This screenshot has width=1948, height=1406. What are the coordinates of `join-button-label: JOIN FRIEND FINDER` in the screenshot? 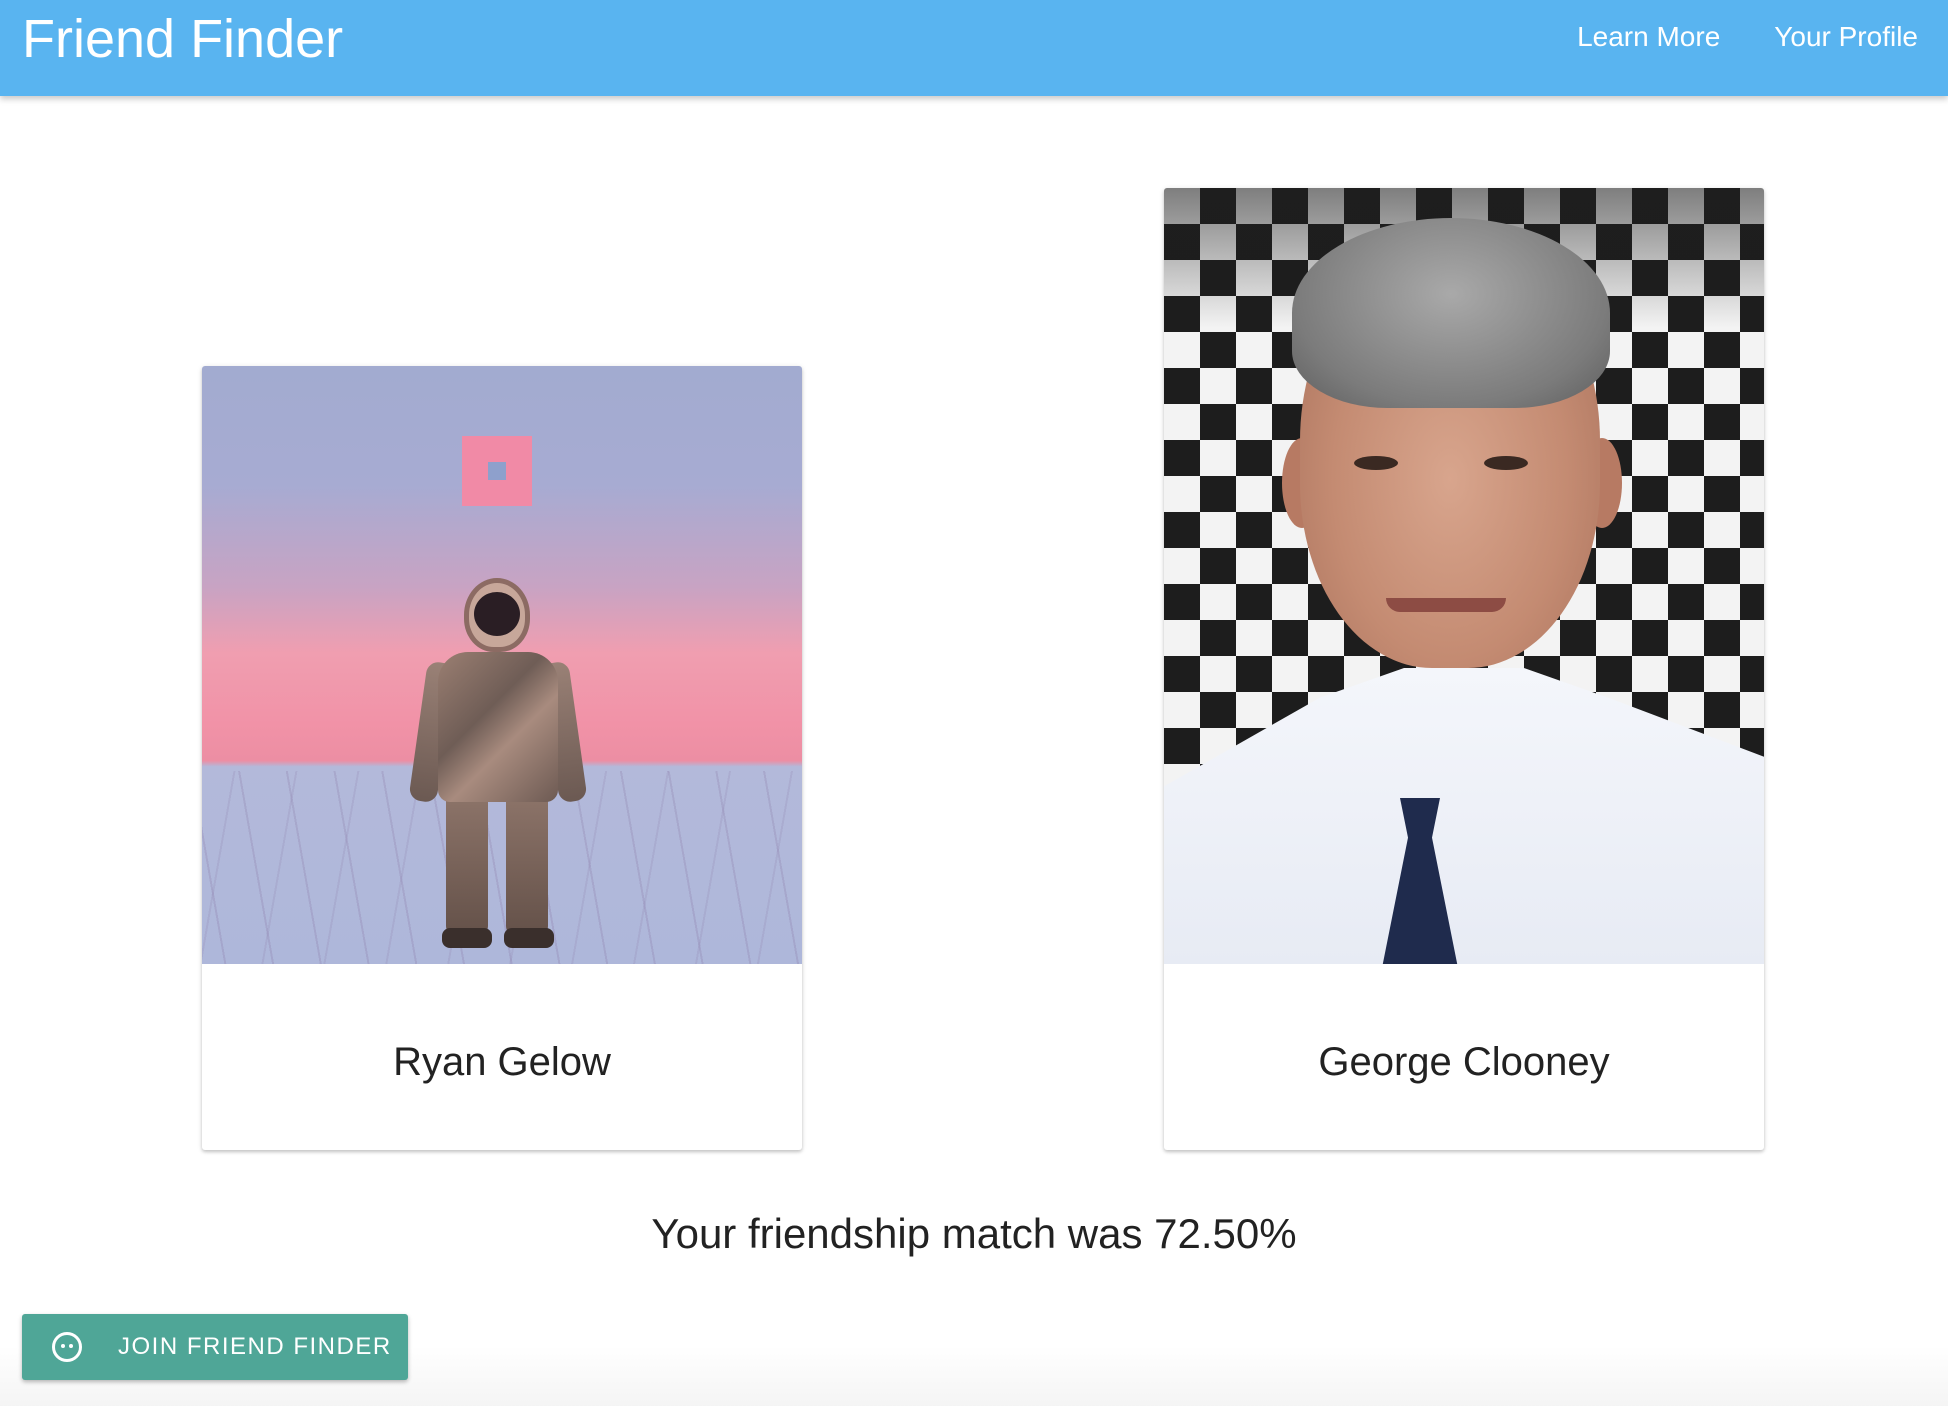 It's located at (255, 1346).